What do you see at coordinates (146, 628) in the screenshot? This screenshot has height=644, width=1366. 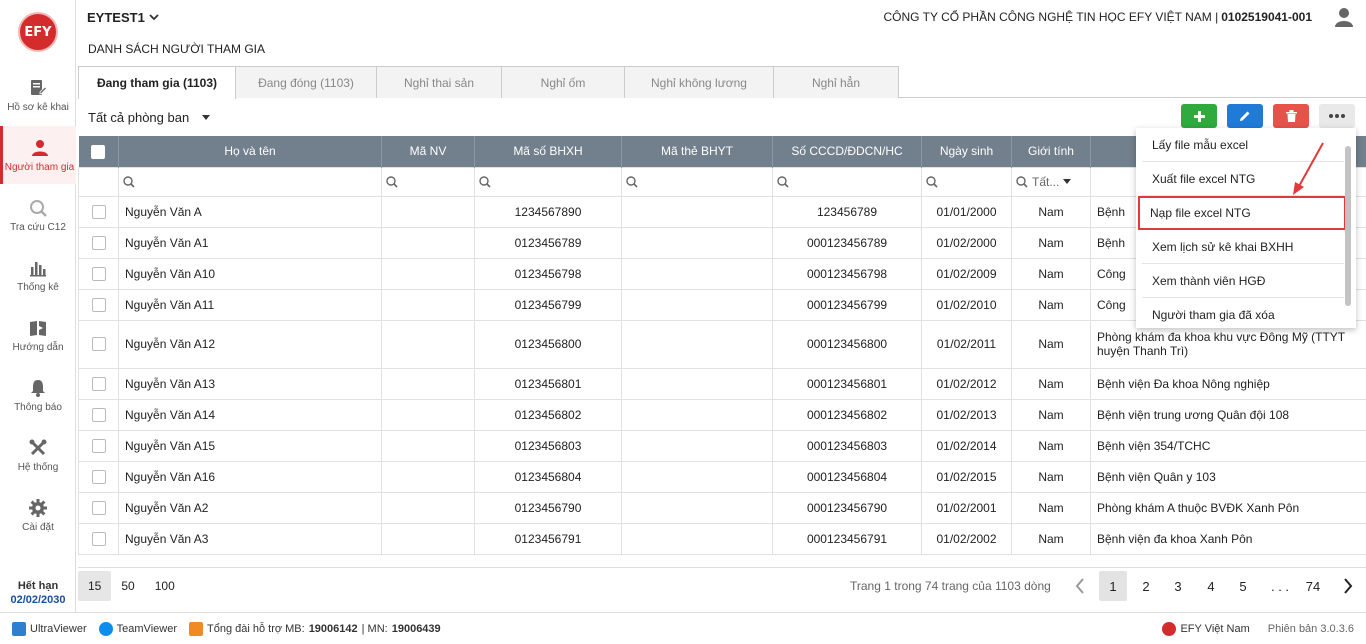 I see `teamviewer-label: TeamViewer` at bounding box center [146, 628].